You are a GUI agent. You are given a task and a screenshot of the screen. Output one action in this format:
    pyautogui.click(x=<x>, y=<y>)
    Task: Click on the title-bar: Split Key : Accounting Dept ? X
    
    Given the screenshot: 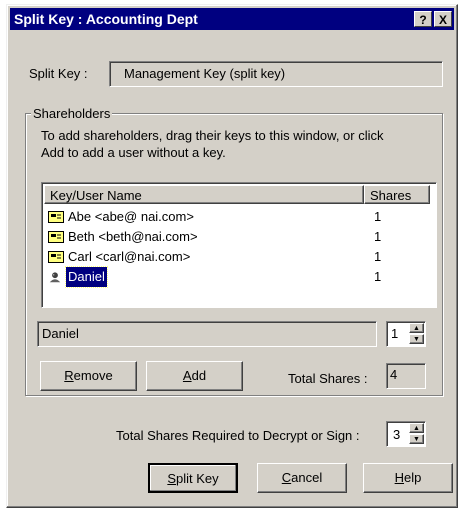 What is the action you would take?
    pyautogui.click(x=232, y=19)
    